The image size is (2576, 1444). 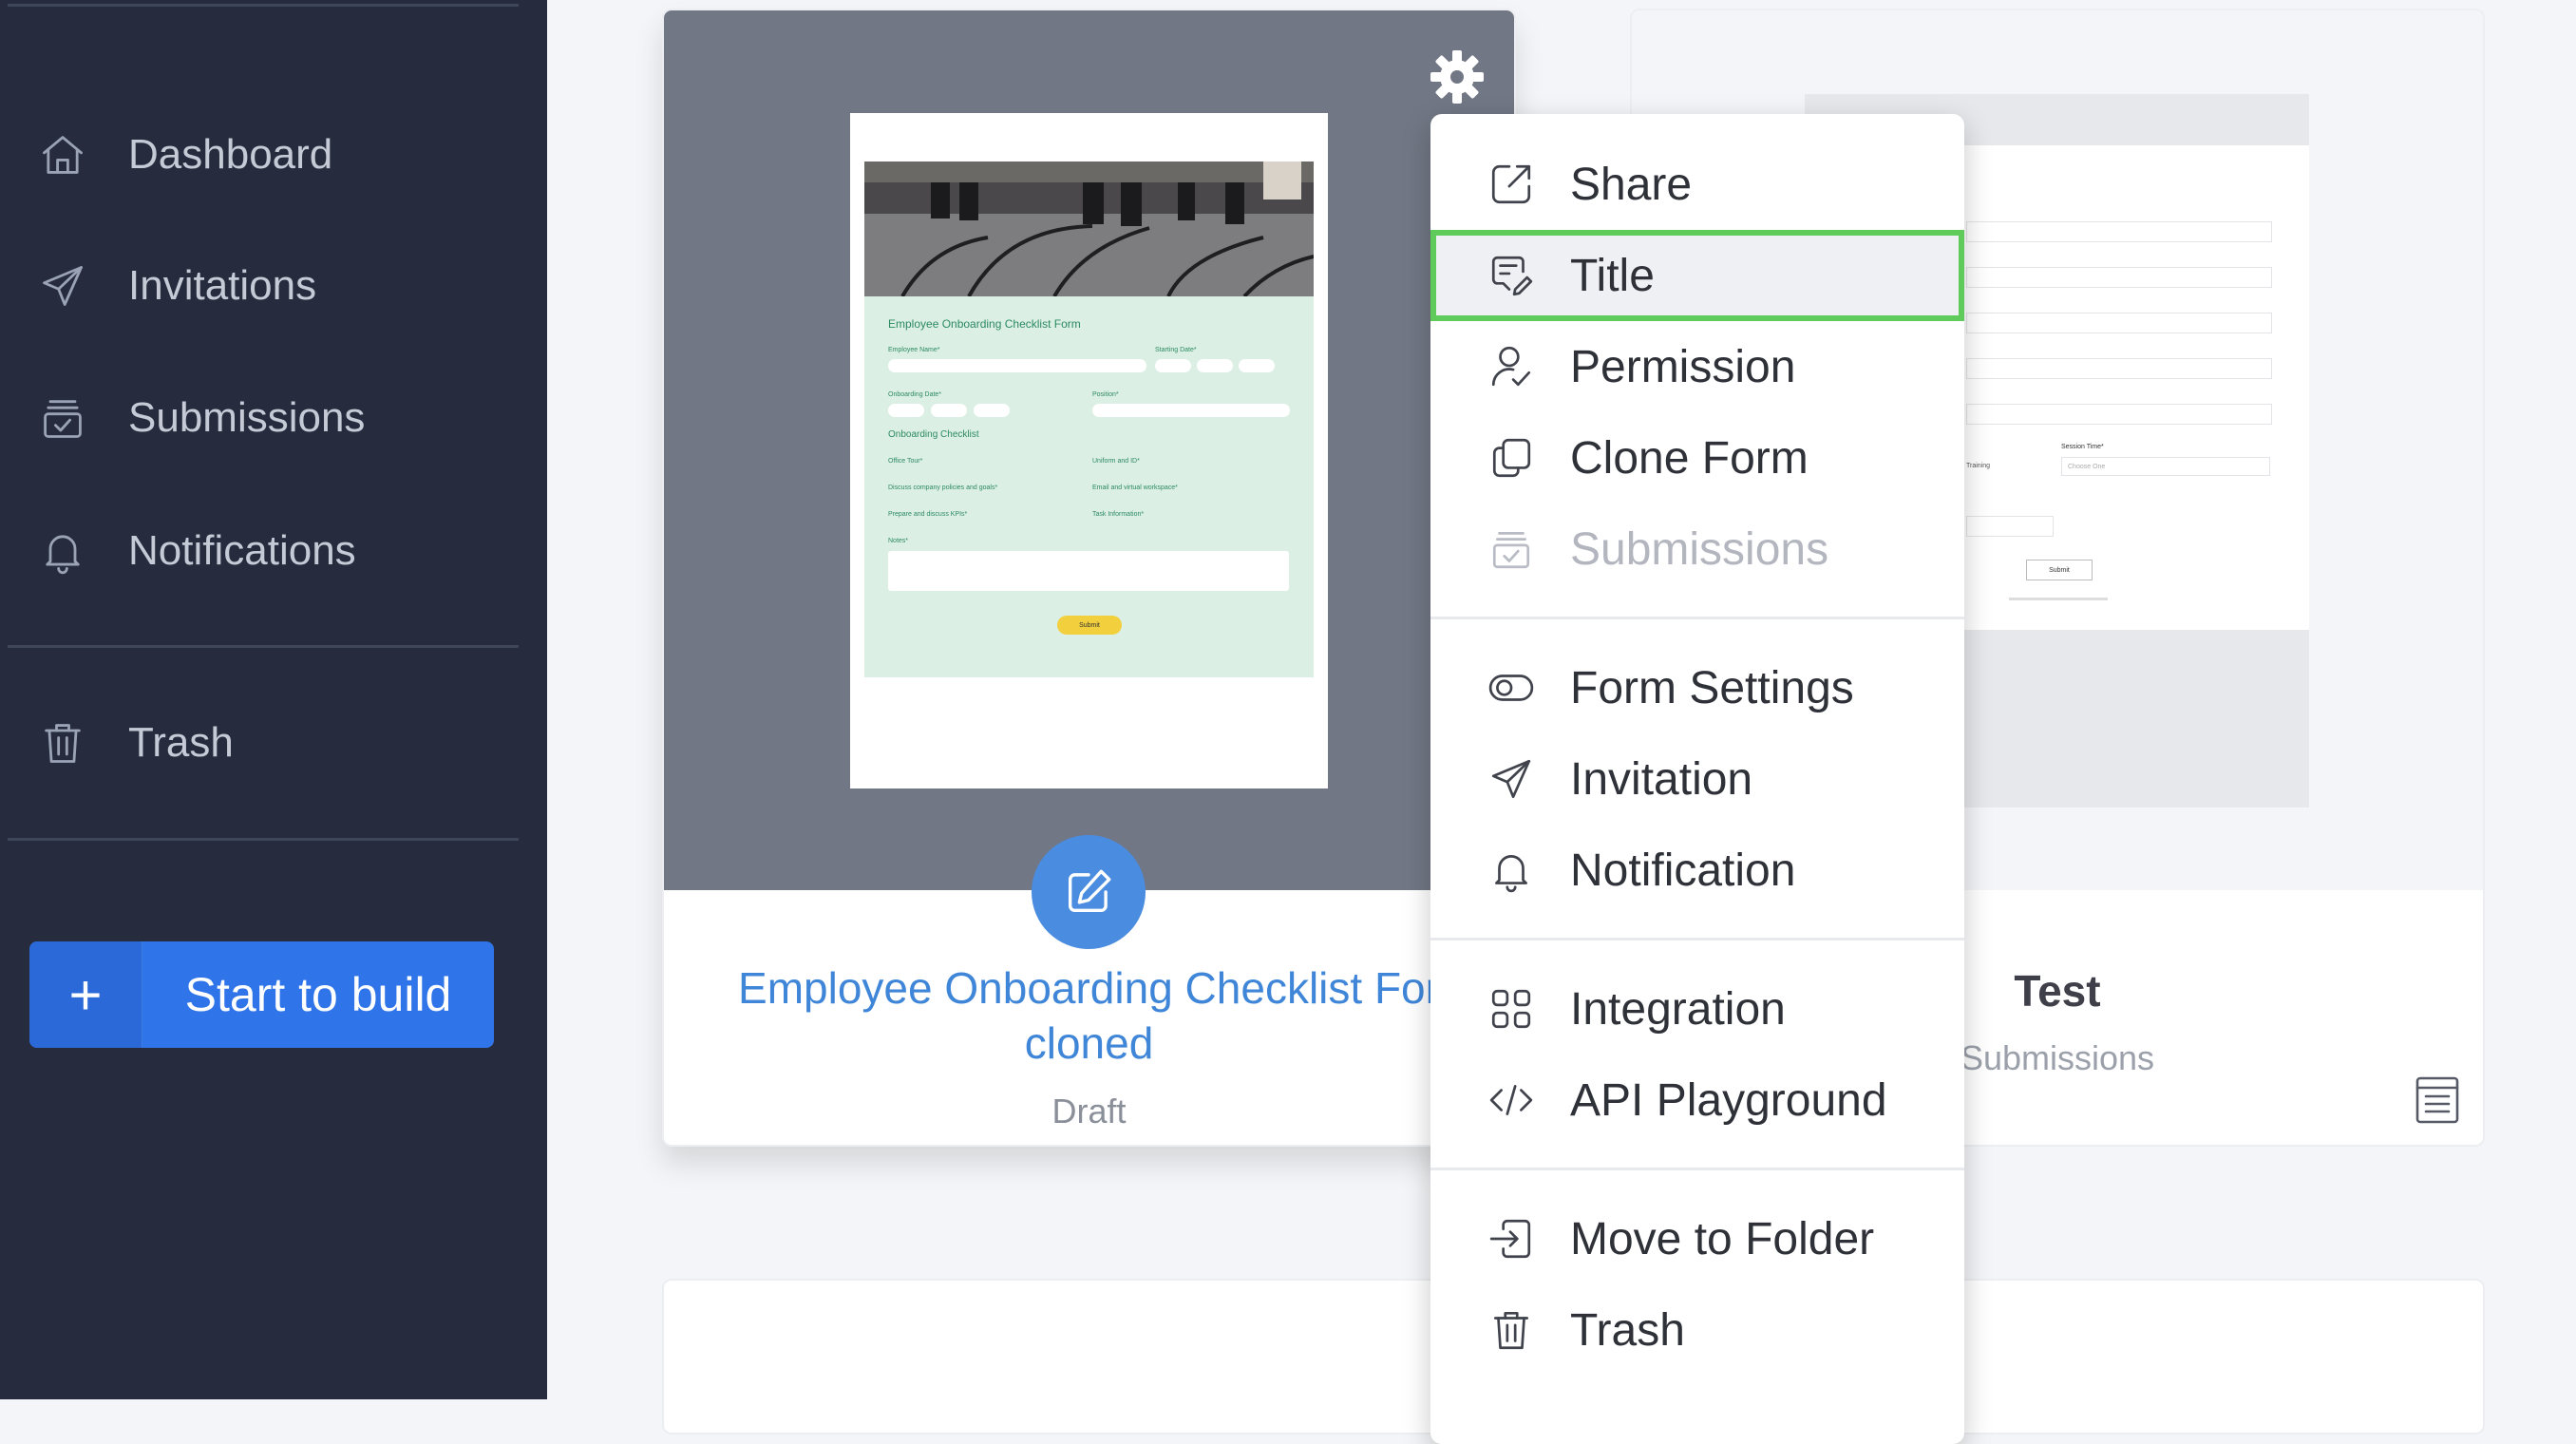 I want to click on preview-textarea, so click(x=1088, y=571).